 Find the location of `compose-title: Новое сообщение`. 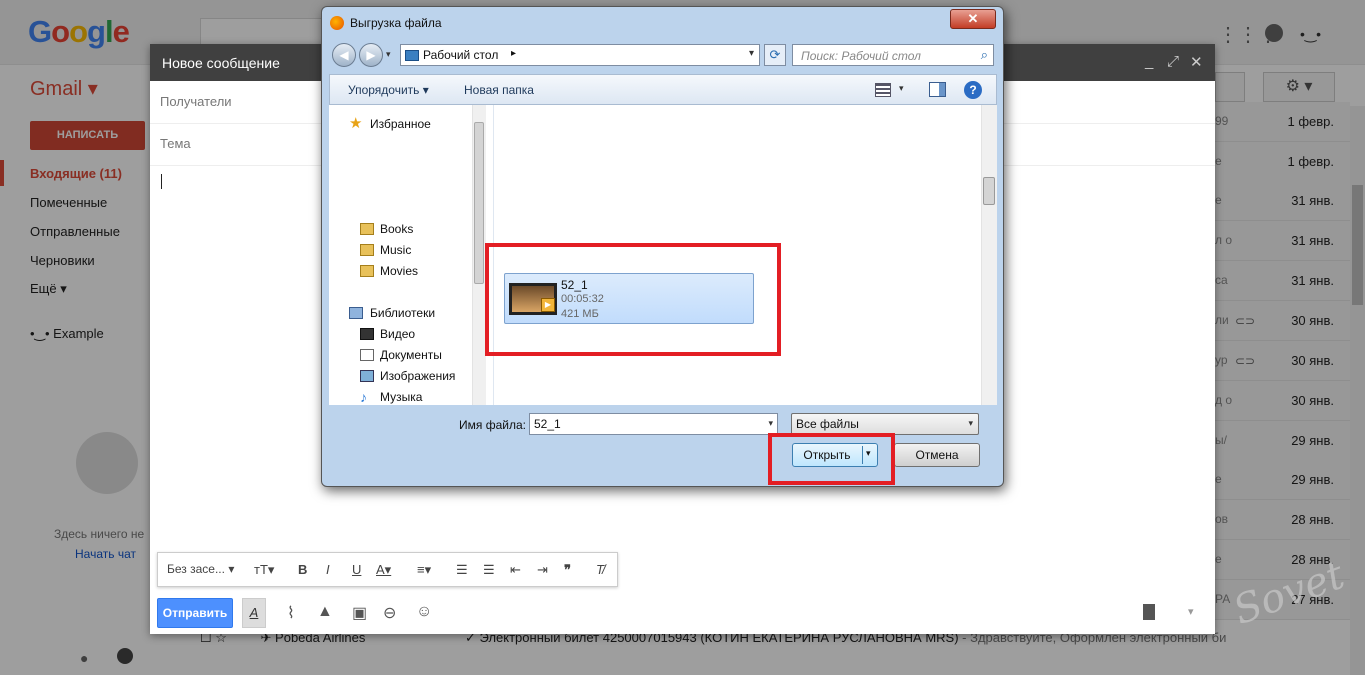

compose-title: Новое сообщение is located at coordinates (221, 63).